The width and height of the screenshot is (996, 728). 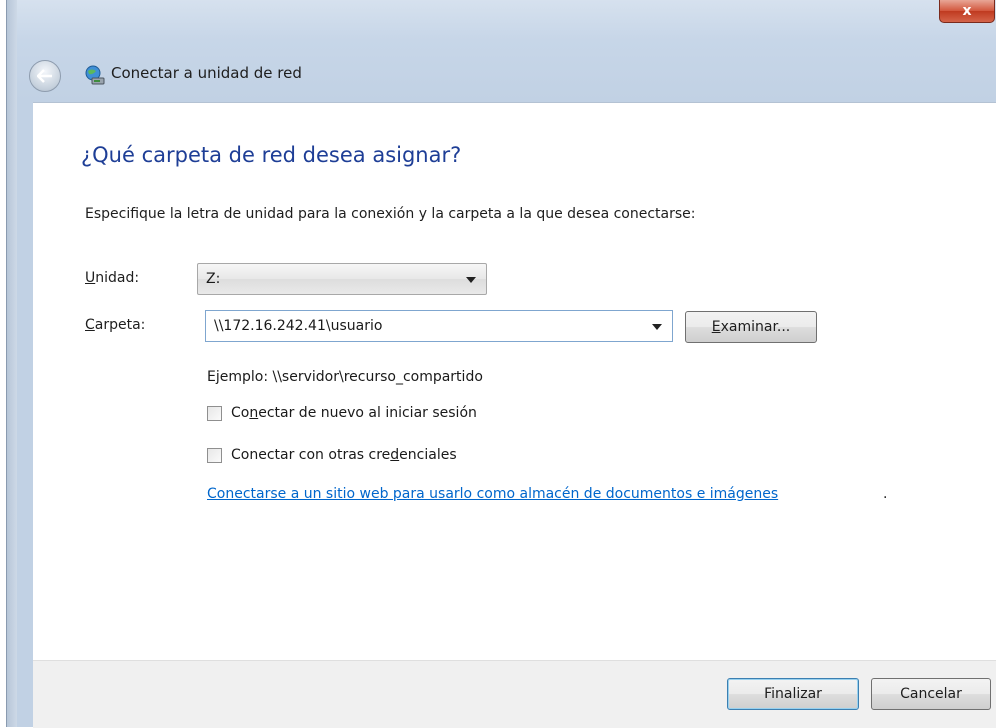 I want to click on reconnect-checkbox, so click(x=214, y=413).